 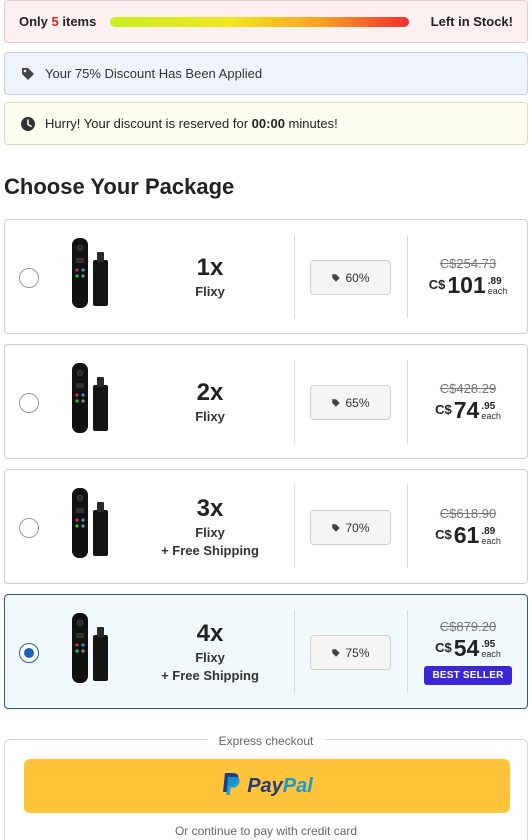 What do you see at coordinates (55, 21) in the screenshot?
I see `stock-count: 5` at bounding box center [55, 21].